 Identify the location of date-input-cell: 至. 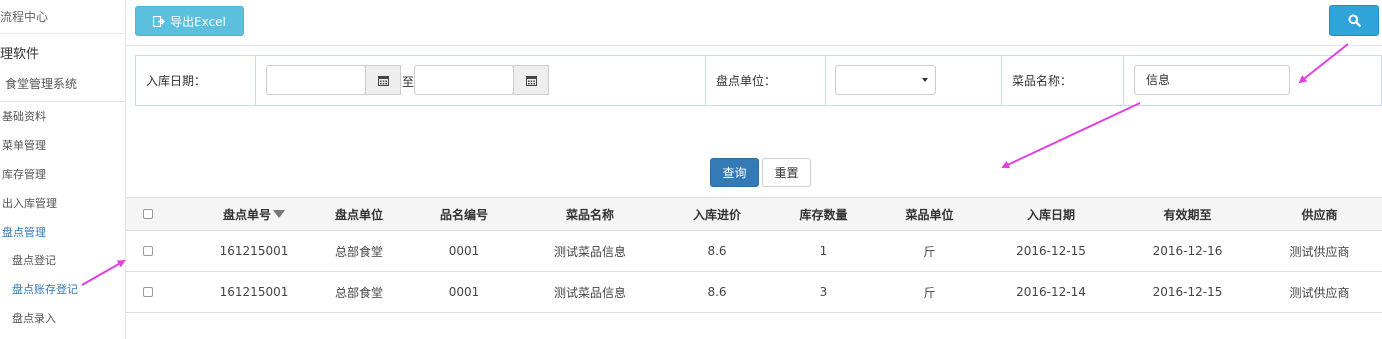
(481, 80).